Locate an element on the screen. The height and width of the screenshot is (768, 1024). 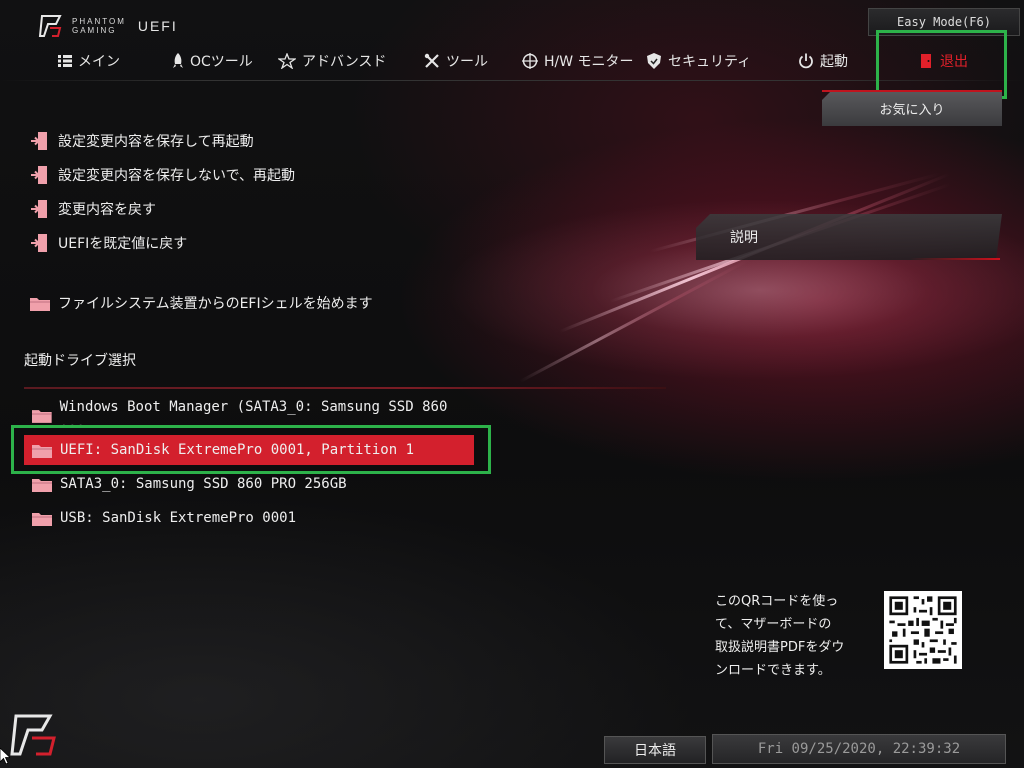
boot-option-label: USB: SanDisk ExtremePro 0001 is located at coordinates (178, 518).